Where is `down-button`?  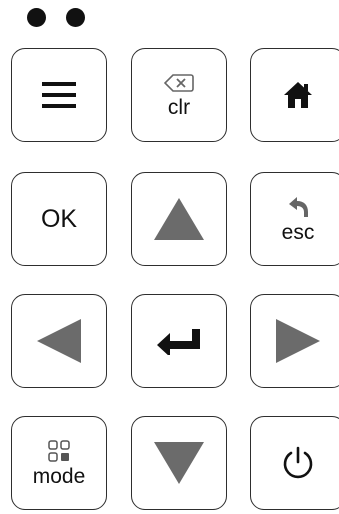 down-button is located at coordinates (179, 463).